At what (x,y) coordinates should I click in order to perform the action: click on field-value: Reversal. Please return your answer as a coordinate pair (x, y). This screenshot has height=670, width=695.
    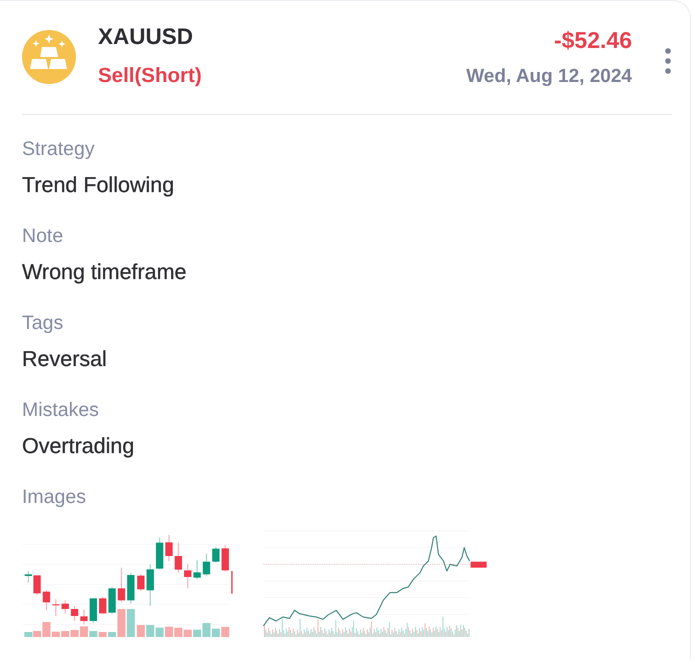
    Looking at the image, I should click on (64, 359).